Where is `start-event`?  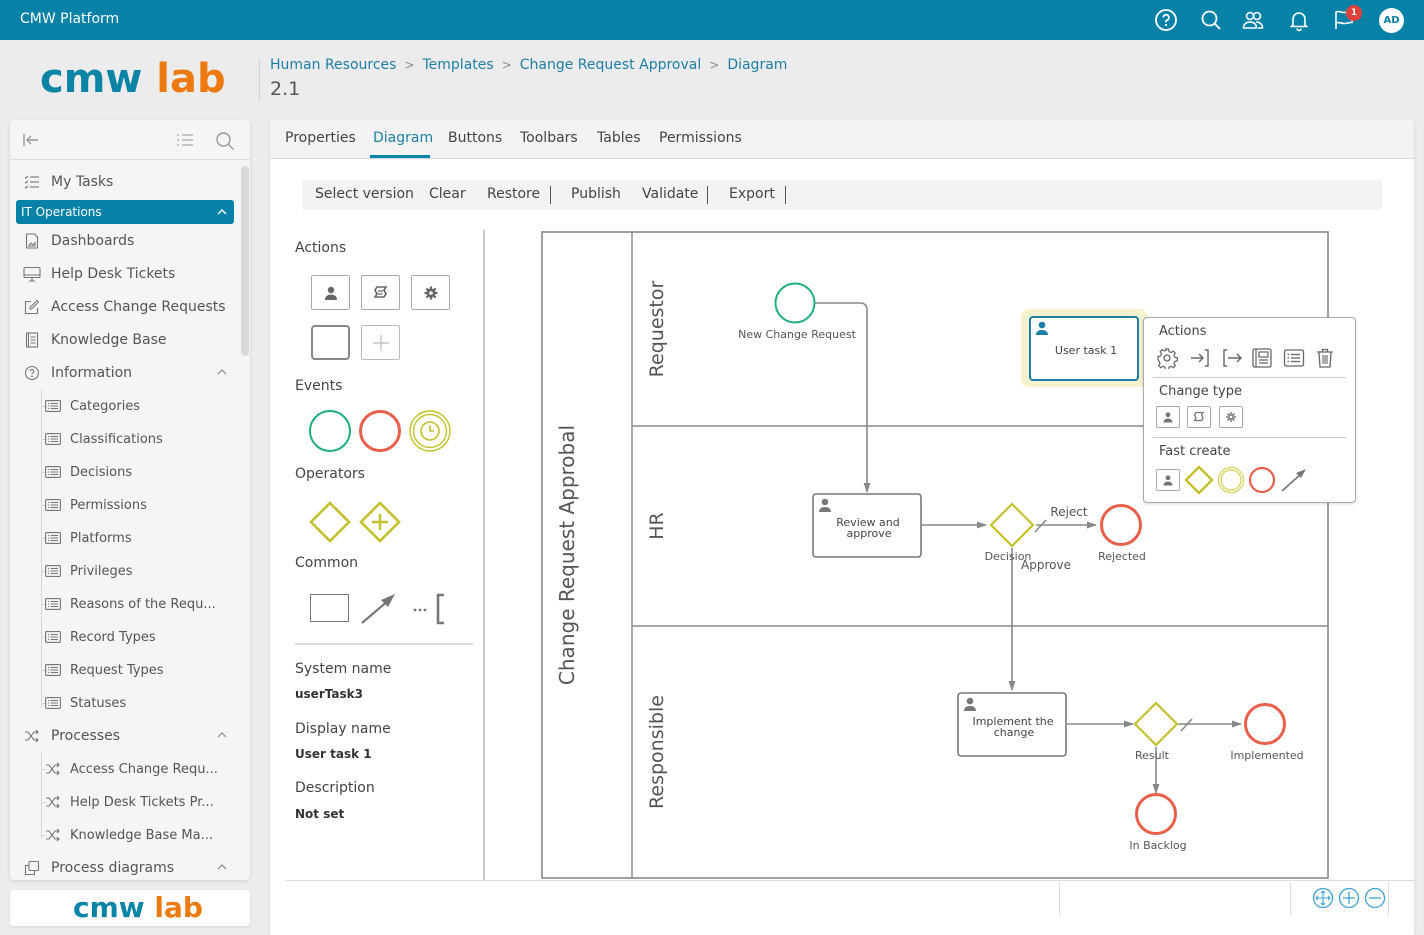 start-event is located at coordinates (795, 303).